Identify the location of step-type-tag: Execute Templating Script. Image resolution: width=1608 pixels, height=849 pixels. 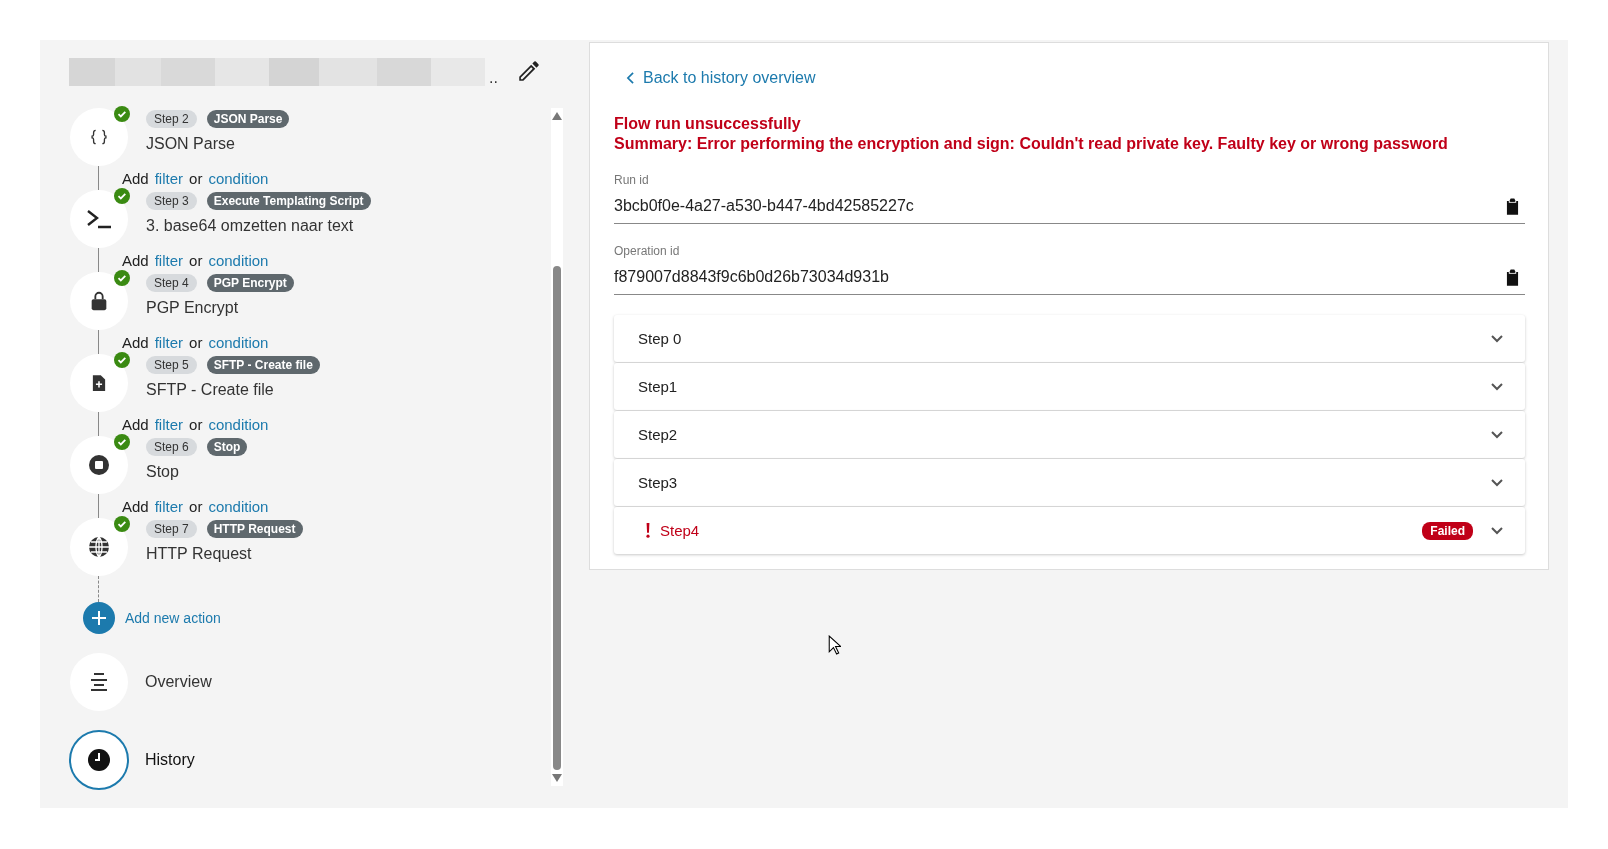
(288, 201).